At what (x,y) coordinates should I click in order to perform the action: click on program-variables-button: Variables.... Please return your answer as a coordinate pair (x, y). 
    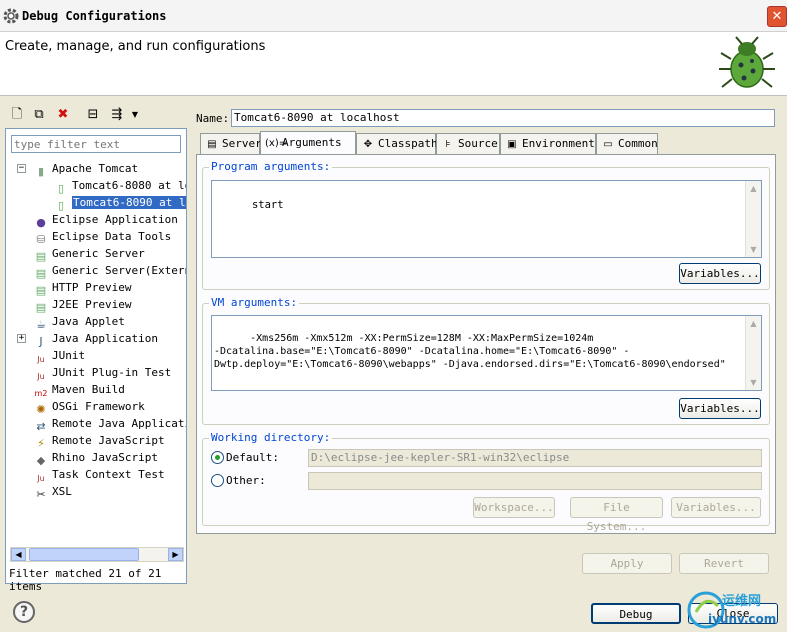
    Looking at the image, I should click on (720, 273).